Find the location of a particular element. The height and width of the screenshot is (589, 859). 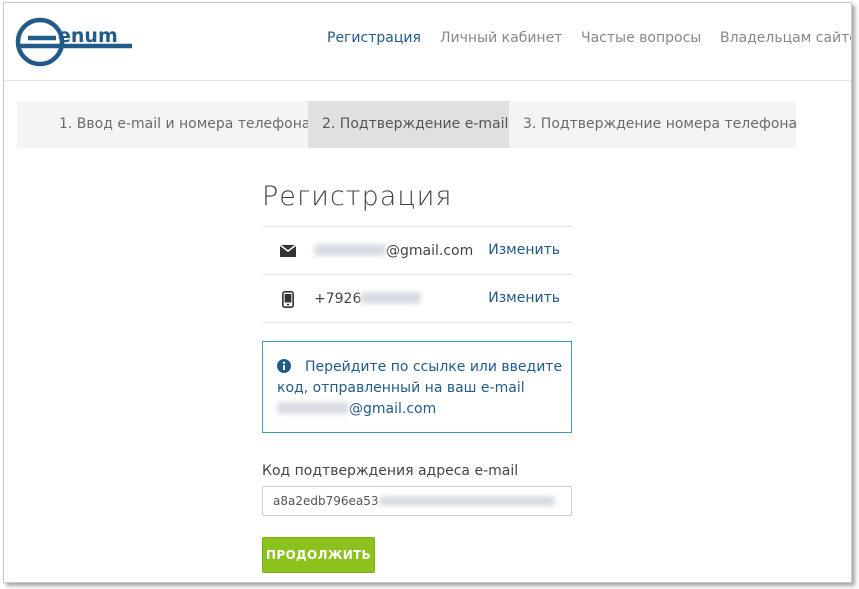

phone-row: +7926 Изменить is located at coordinates (417, 298).